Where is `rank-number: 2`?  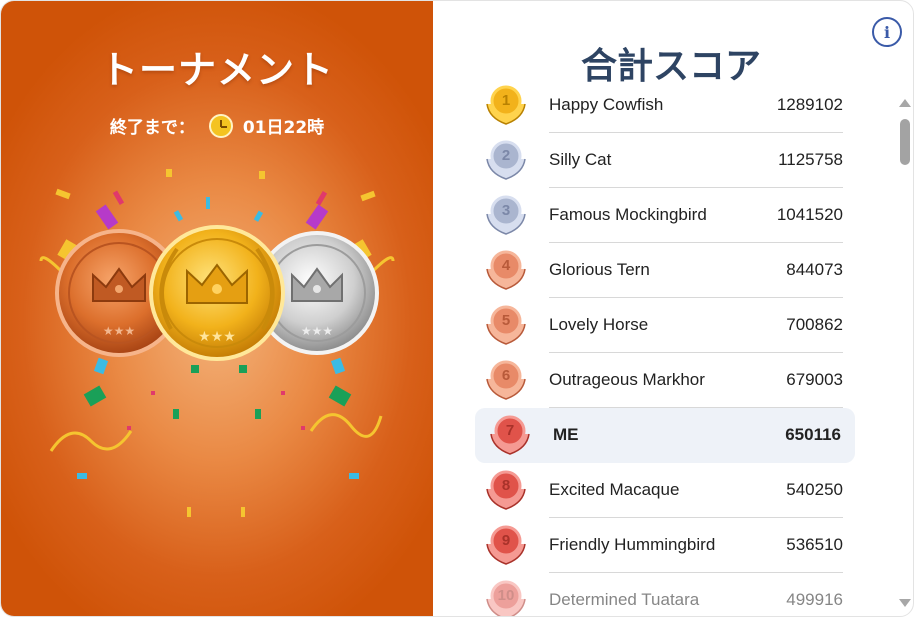
rank-number: 2 is located at coordinates (506, 155).